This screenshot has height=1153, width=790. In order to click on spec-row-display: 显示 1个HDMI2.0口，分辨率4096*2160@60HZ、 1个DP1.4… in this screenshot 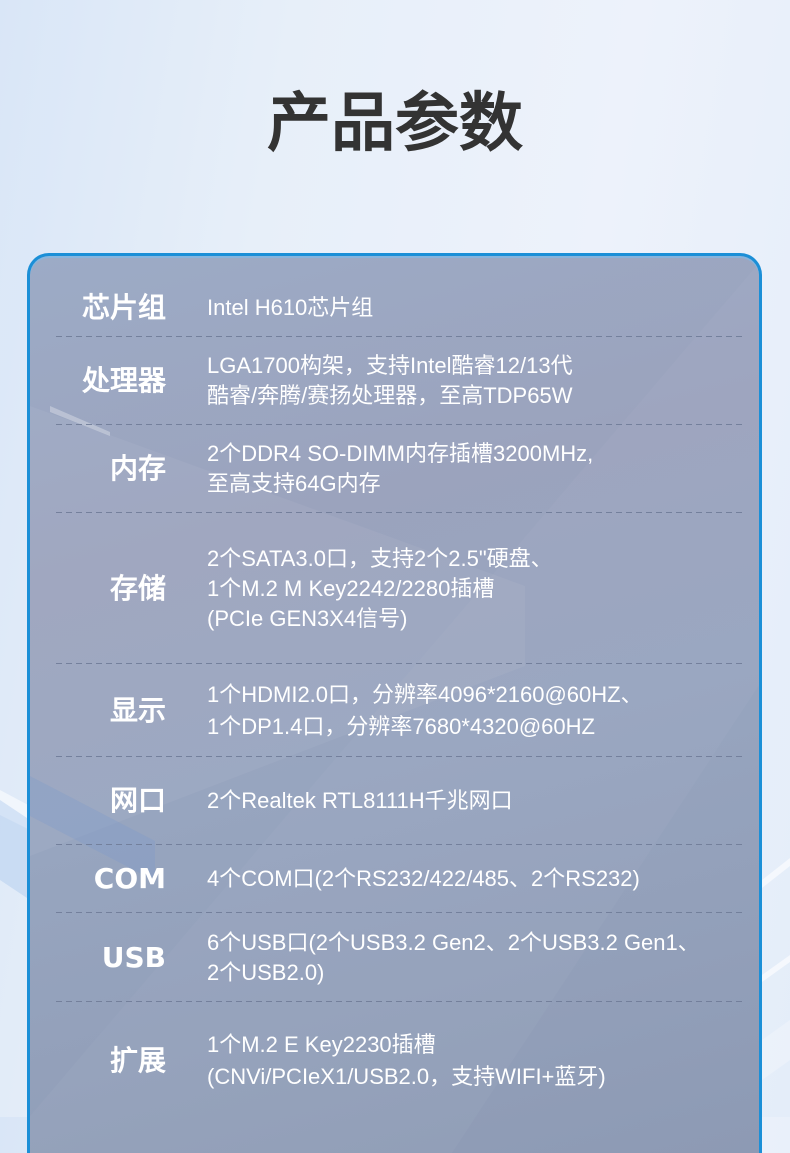, I will do `click(399, 710)`.